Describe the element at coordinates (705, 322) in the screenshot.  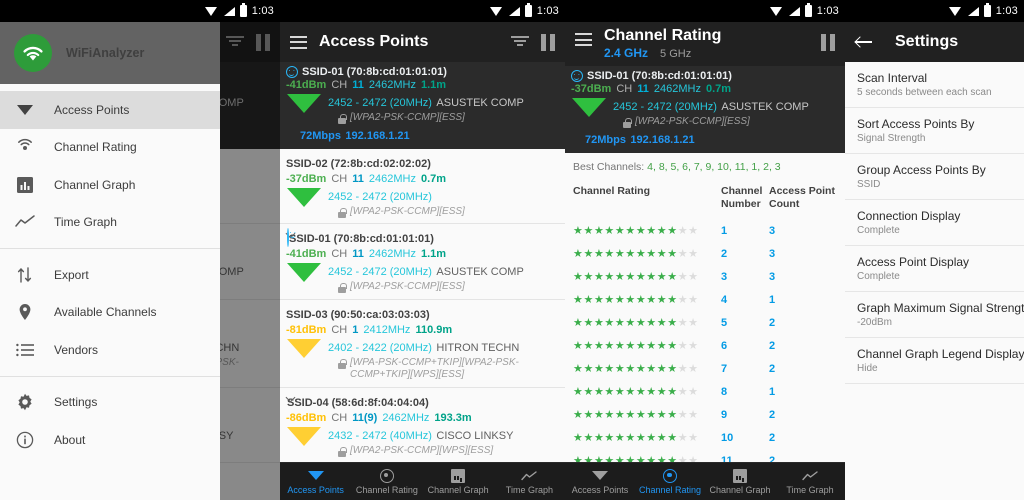
I see `table-row: ★★★★★★★★★★★★ 5 2` at that location.